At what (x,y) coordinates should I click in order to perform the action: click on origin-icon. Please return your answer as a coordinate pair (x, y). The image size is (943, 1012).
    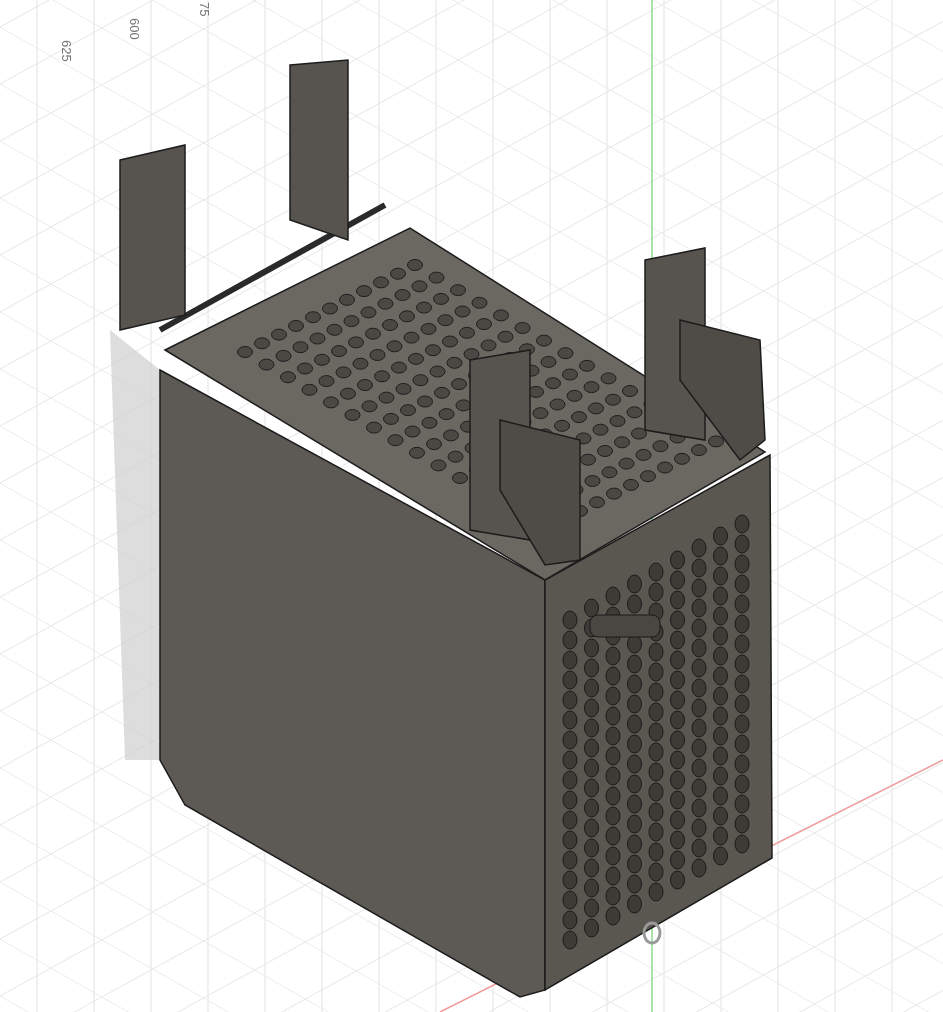
    Looking at the image, I should click on (652, 933).